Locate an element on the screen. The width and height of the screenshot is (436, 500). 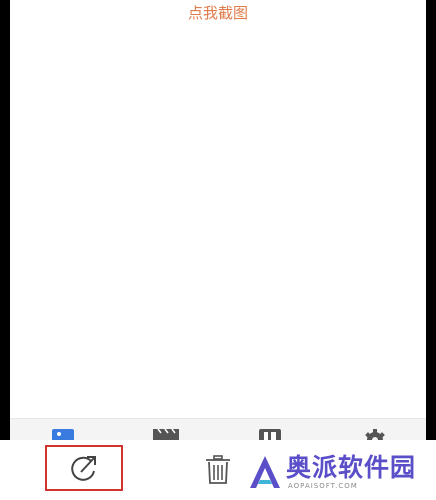
capture-screenshot-button: 点我截图 is located at coordinates (218, 13).